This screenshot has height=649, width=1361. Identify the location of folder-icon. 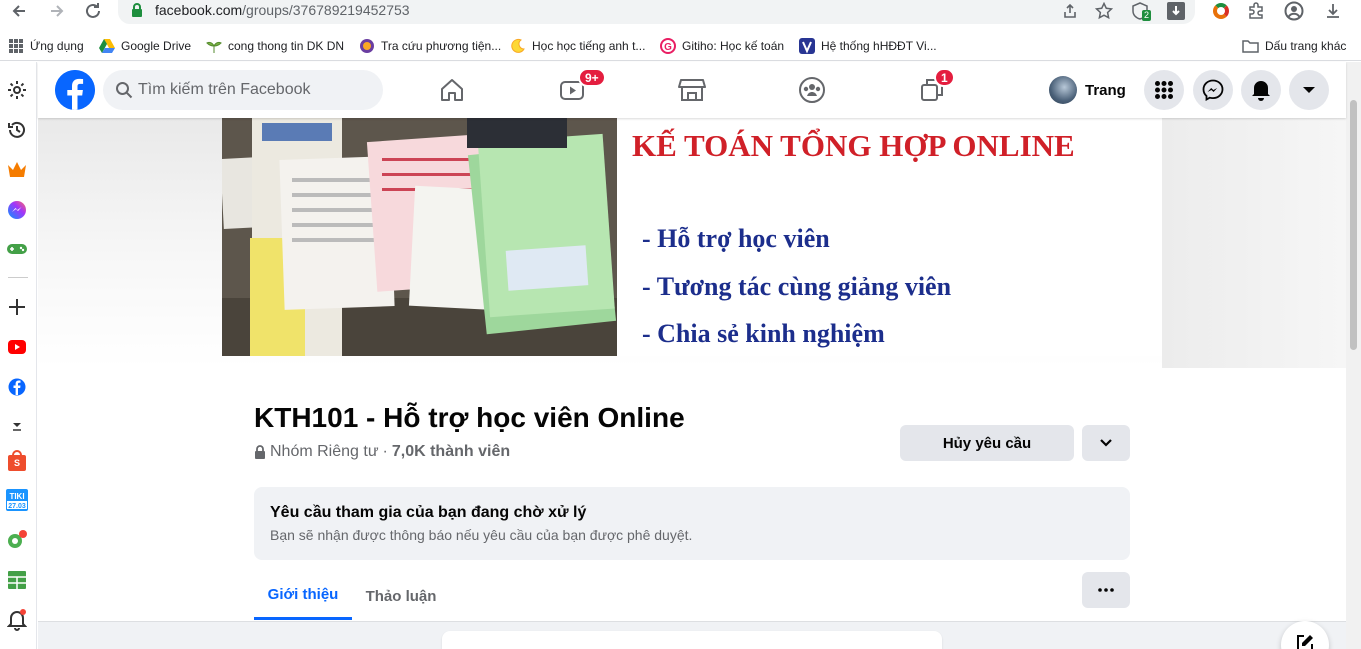
(1250, 46).